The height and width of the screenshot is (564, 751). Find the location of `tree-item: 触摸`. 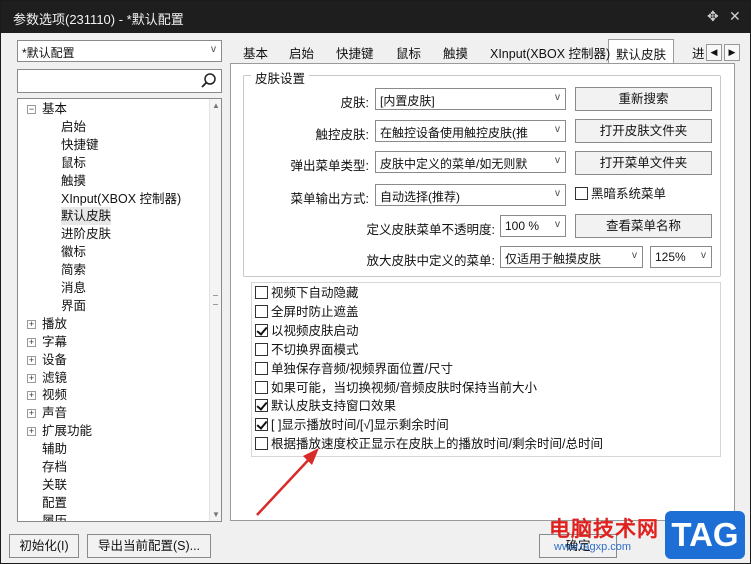

tree-item: 触摸 is located at coordinates (73, 181).